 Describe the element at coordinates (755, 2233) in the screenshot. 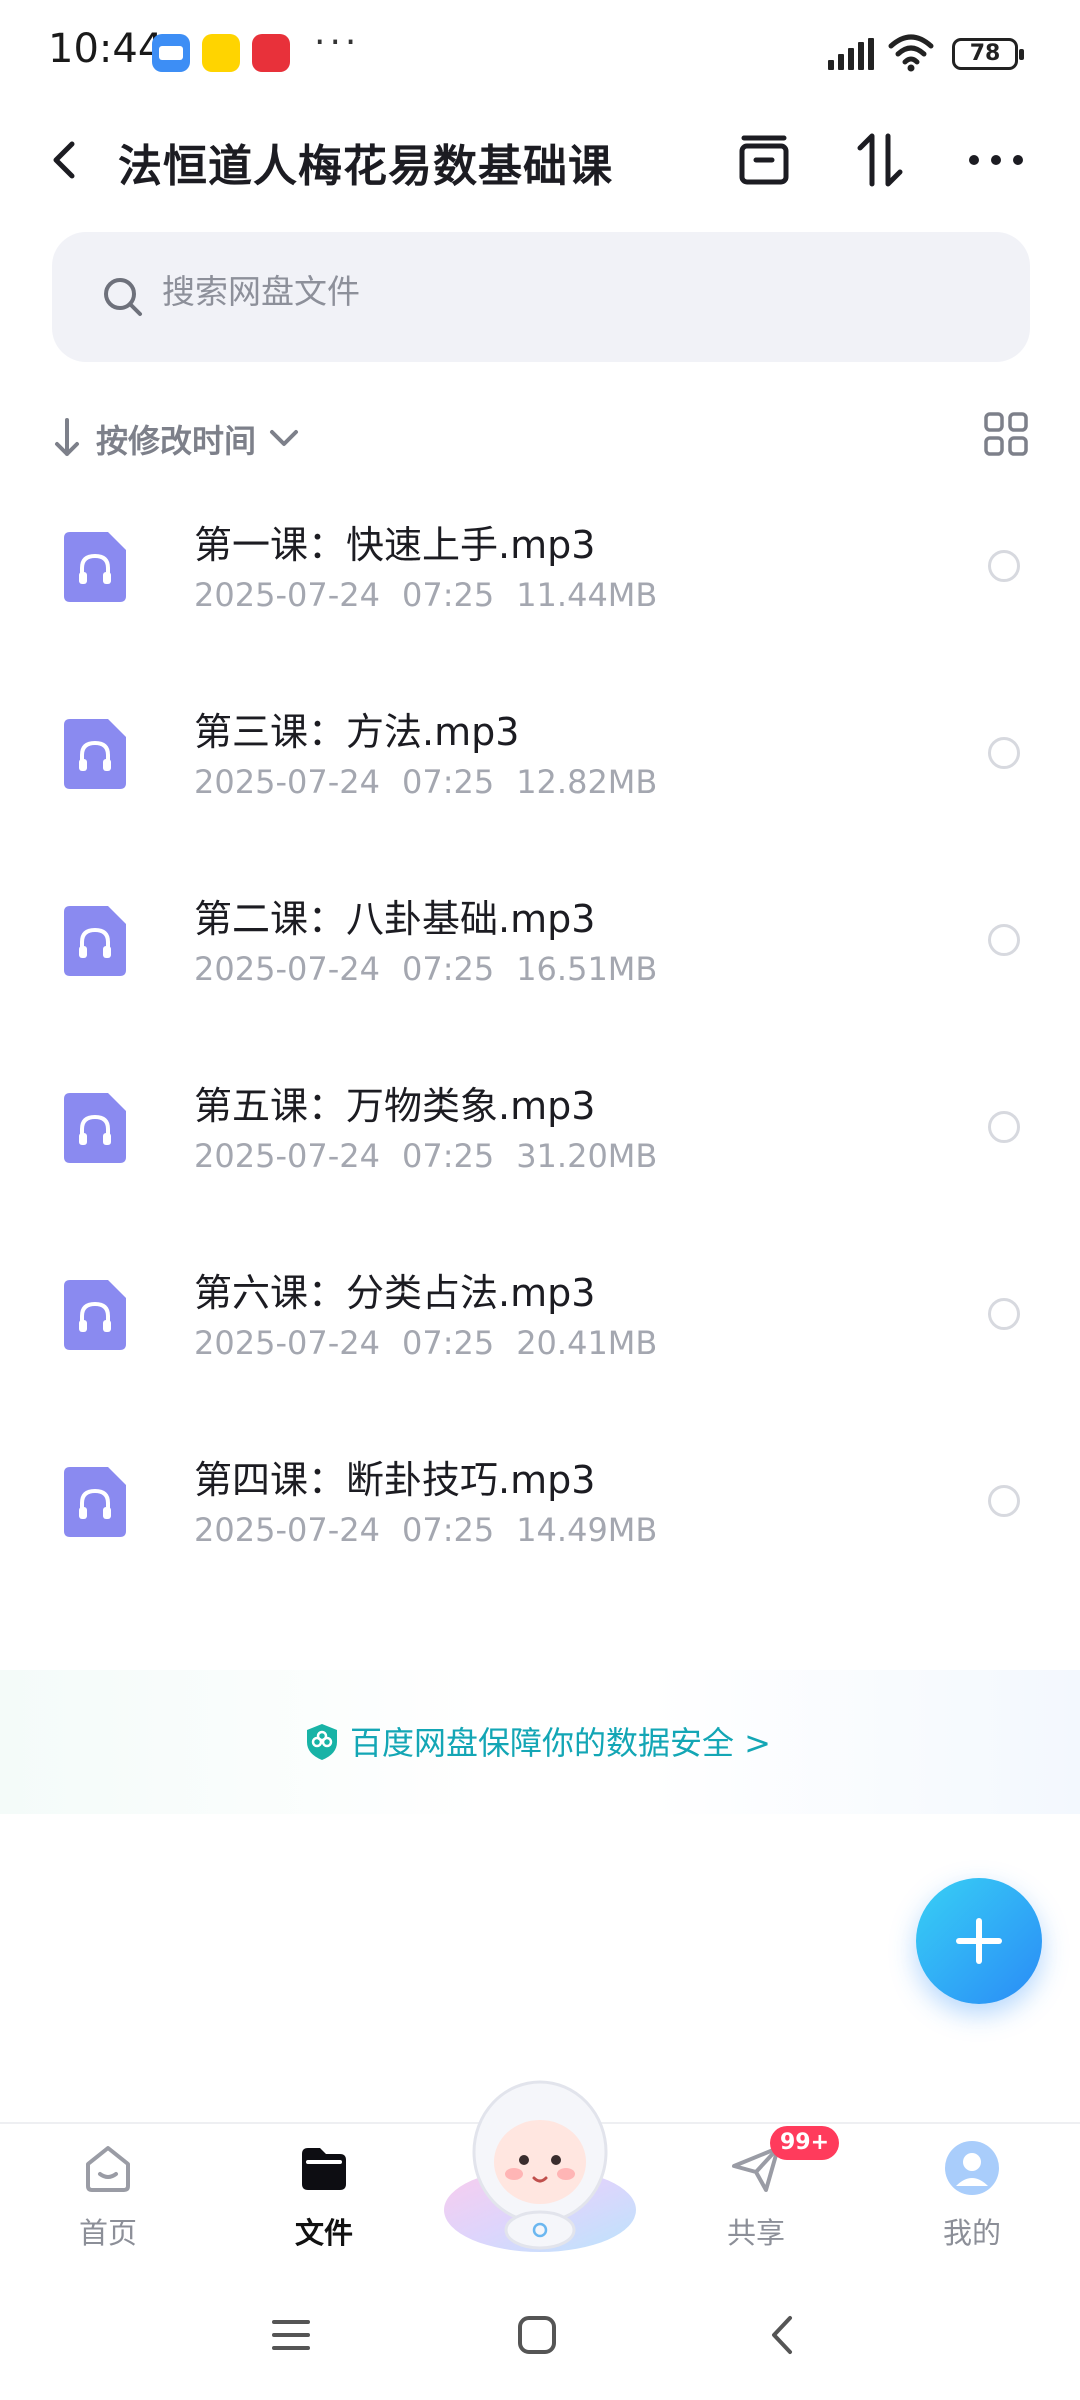

I see `nav-label: 共享` at that location.